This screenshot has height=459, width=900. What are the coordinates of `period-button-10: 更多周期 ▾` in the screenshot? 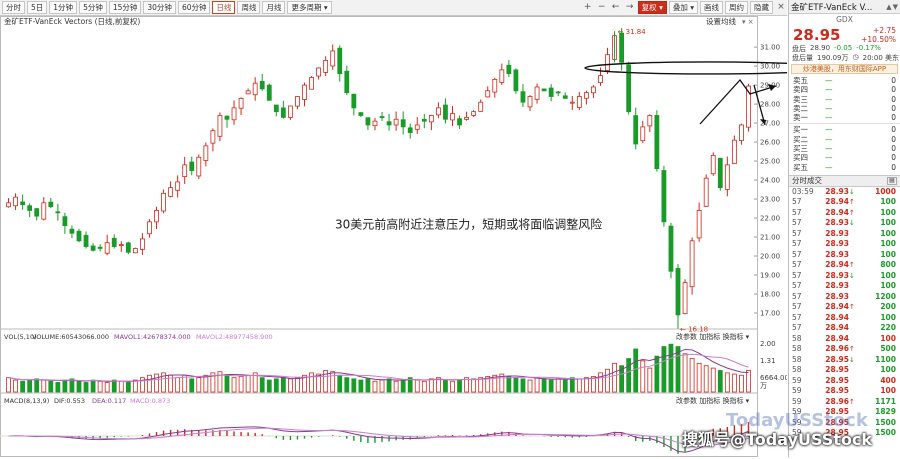 It's located at (309, 7).